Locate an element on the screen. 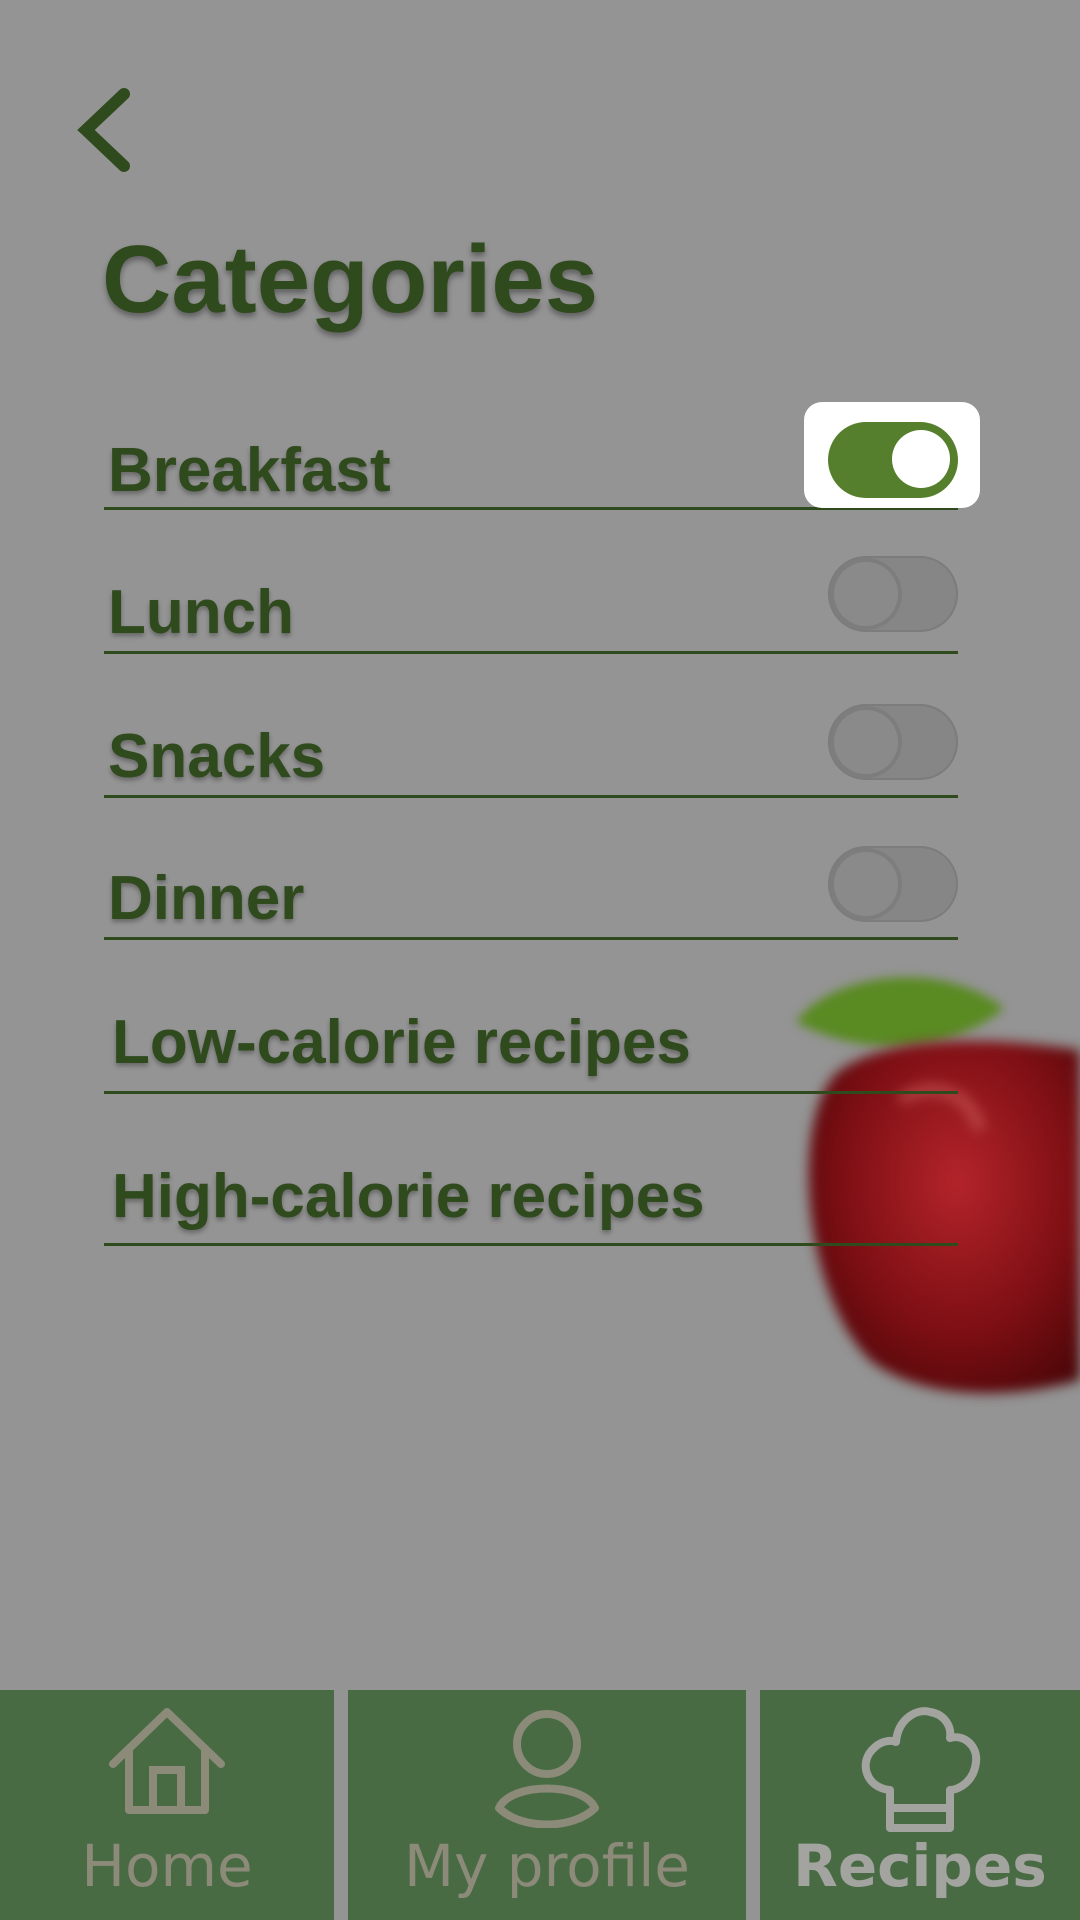 The height and width of the screenshot is (1920, 1080). category-row-low-calorie: Low-calorie recipes is located at coordinates (531, 1045).